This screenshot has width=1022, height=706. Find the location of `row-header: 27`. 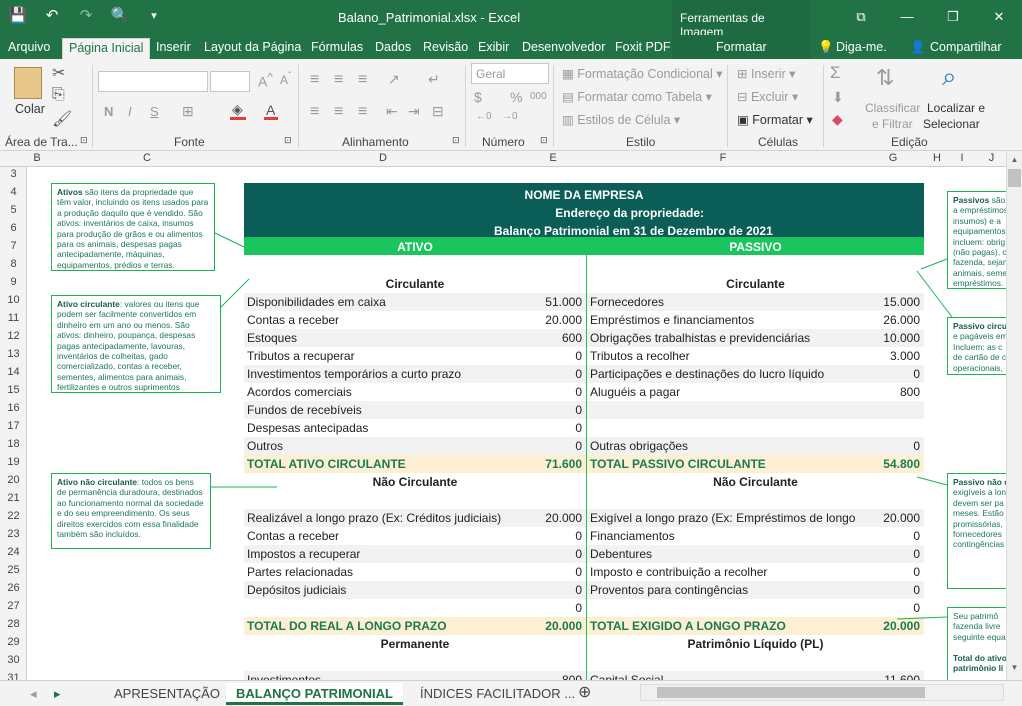

row-header: 27 is located at coordinates (13, 606).